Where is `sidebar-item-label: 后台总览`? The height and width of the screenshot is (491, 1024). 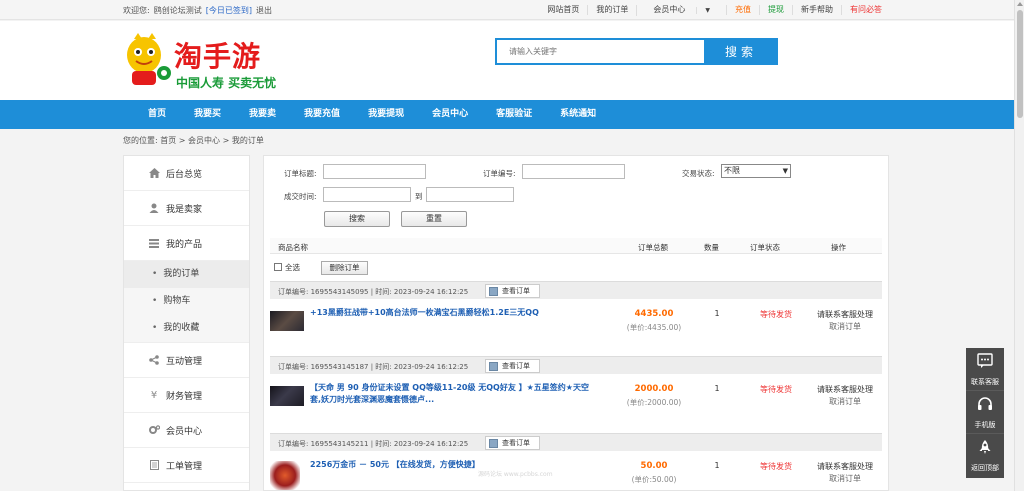
sidebar-item-label: 后台总览 is located at coordinates (184, 174).